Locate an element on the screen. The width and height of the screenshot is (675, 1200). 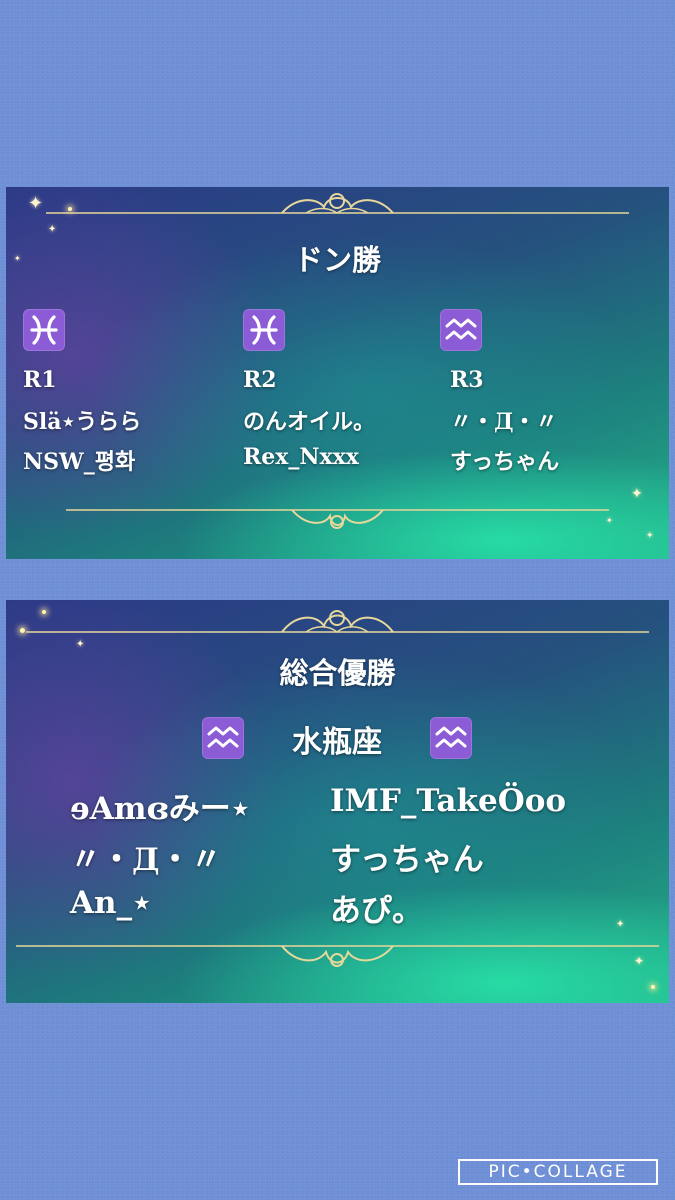
team-name: 水瓶座 is located at coordinates (337, 742).